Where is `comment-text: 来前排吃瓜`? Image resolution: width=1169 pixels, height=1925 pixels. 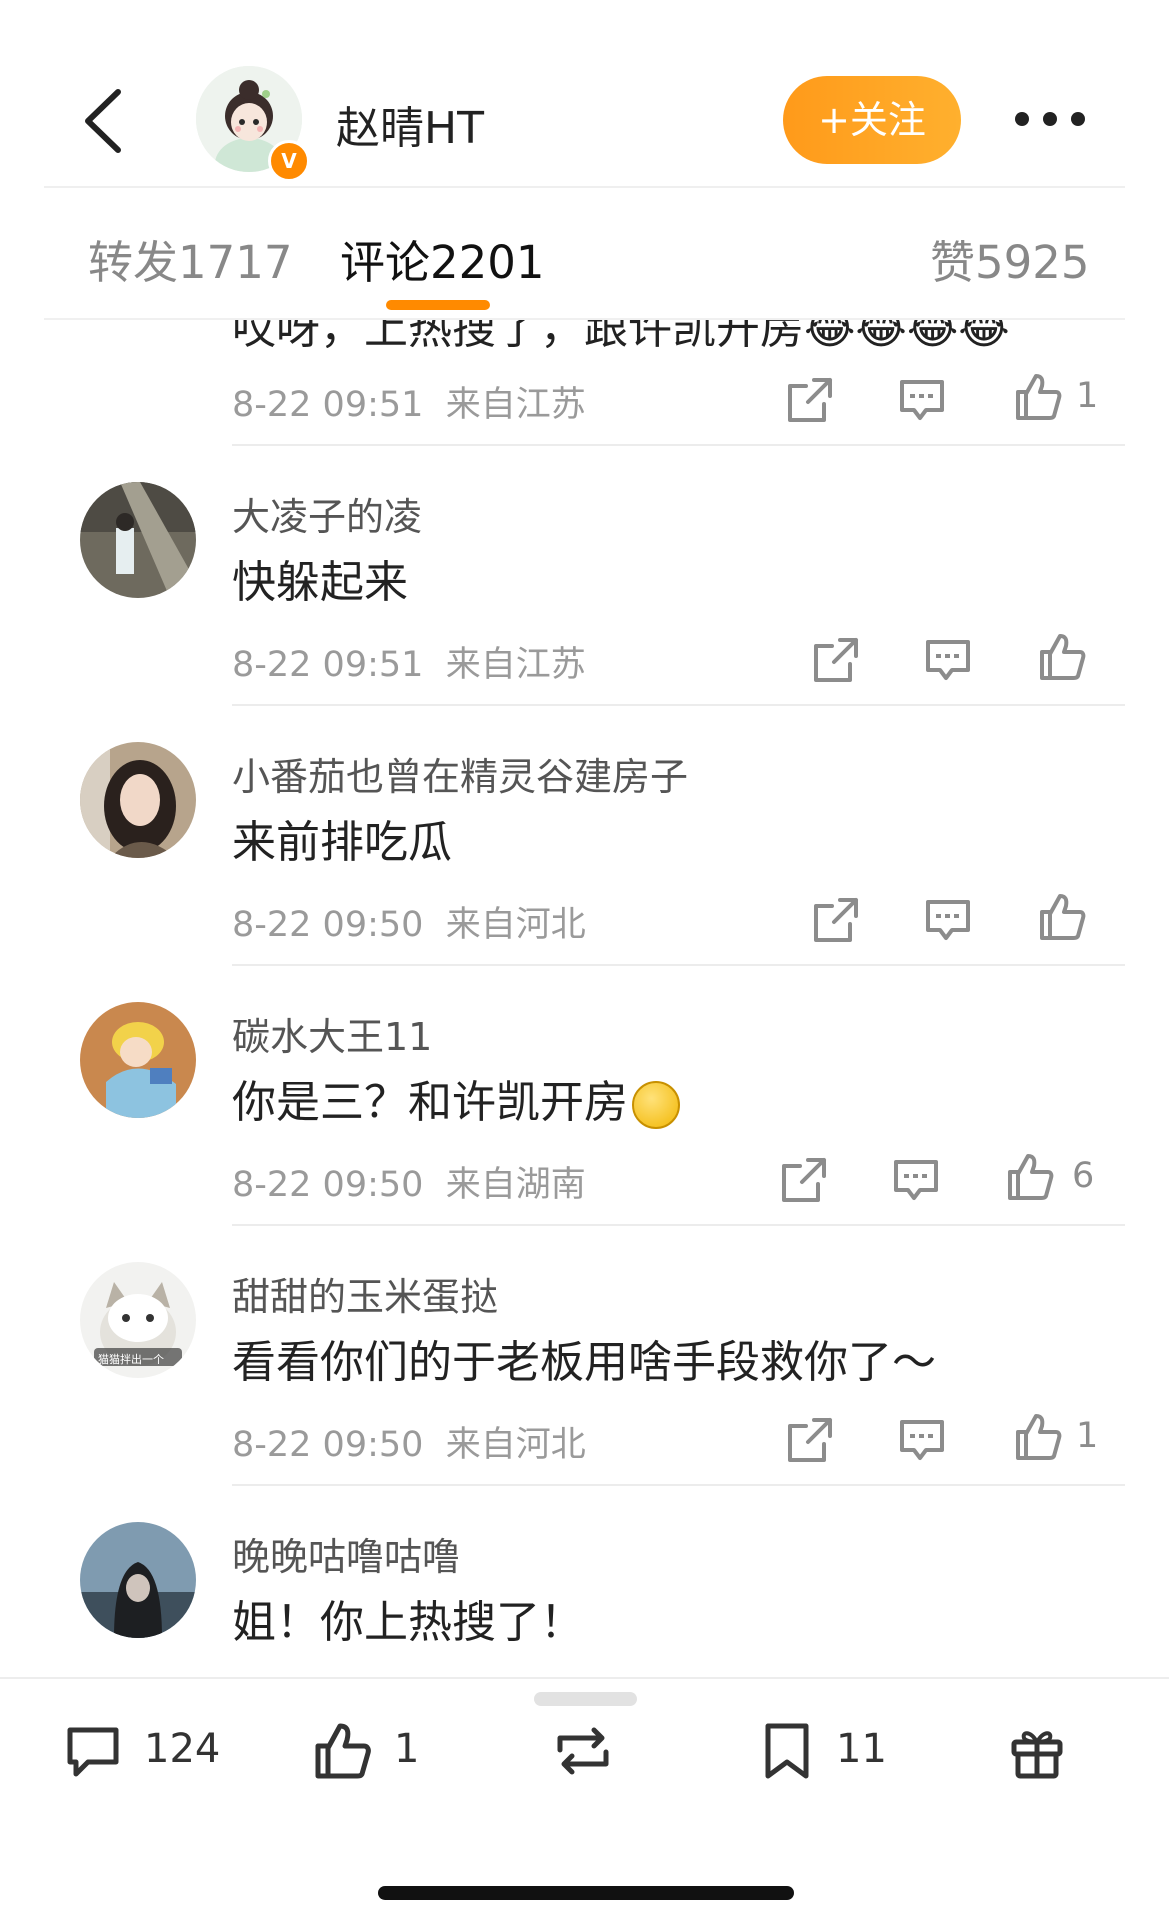
comment-text: 来前排吃瓜 is located at coordinates (342, 842).